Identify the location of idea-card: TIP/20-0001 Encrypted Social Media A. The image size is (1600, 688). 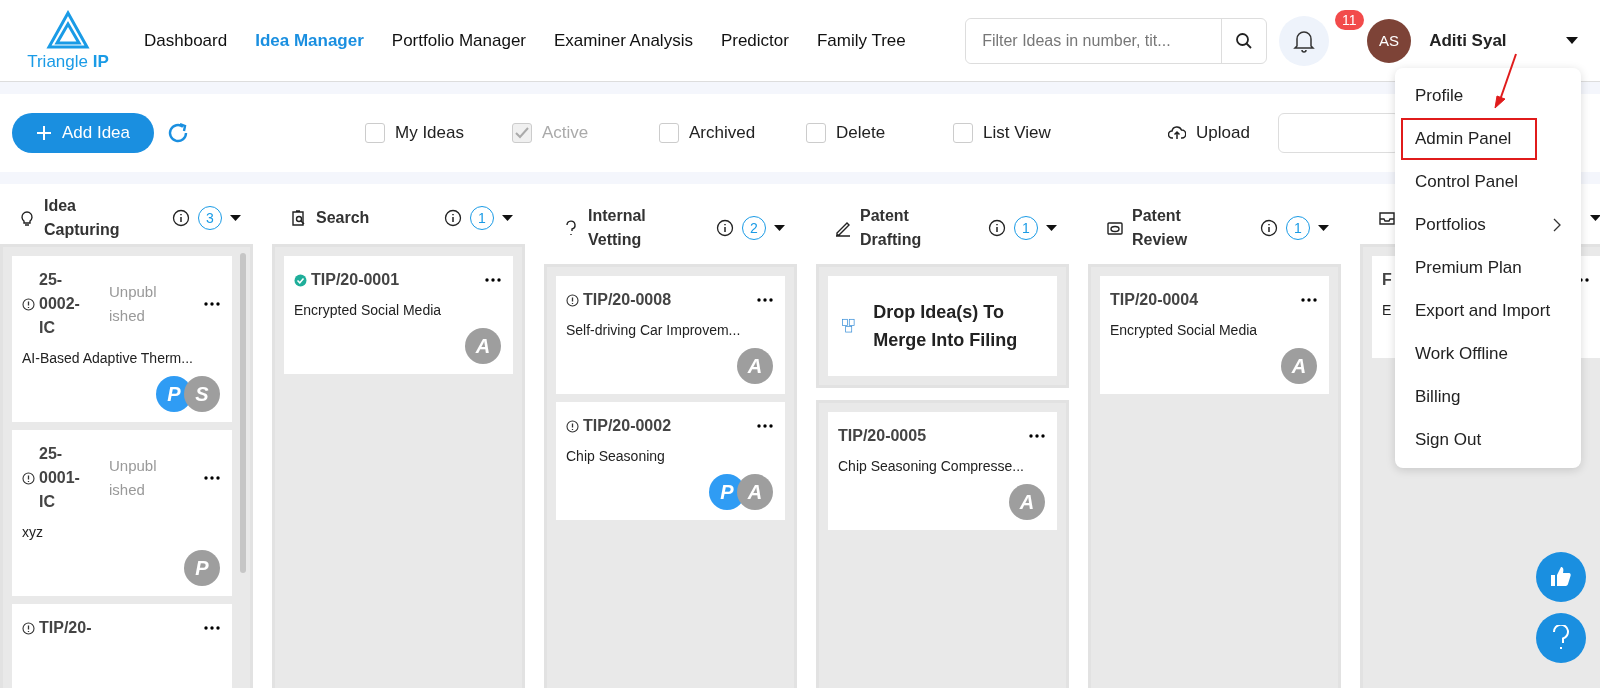
(398, 315).